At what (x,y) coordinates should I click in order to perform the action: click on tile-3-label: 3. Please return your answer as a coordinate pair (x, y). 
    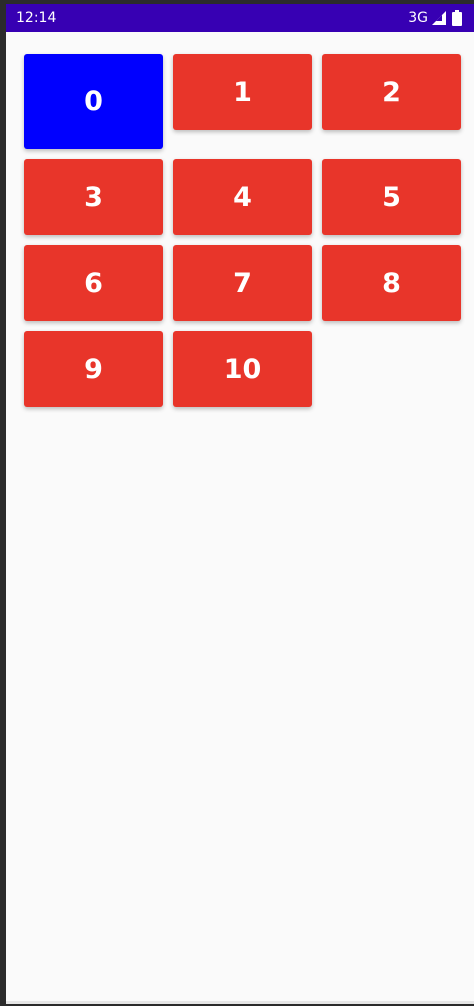
    Looking at the image, I should click on (93, 197).